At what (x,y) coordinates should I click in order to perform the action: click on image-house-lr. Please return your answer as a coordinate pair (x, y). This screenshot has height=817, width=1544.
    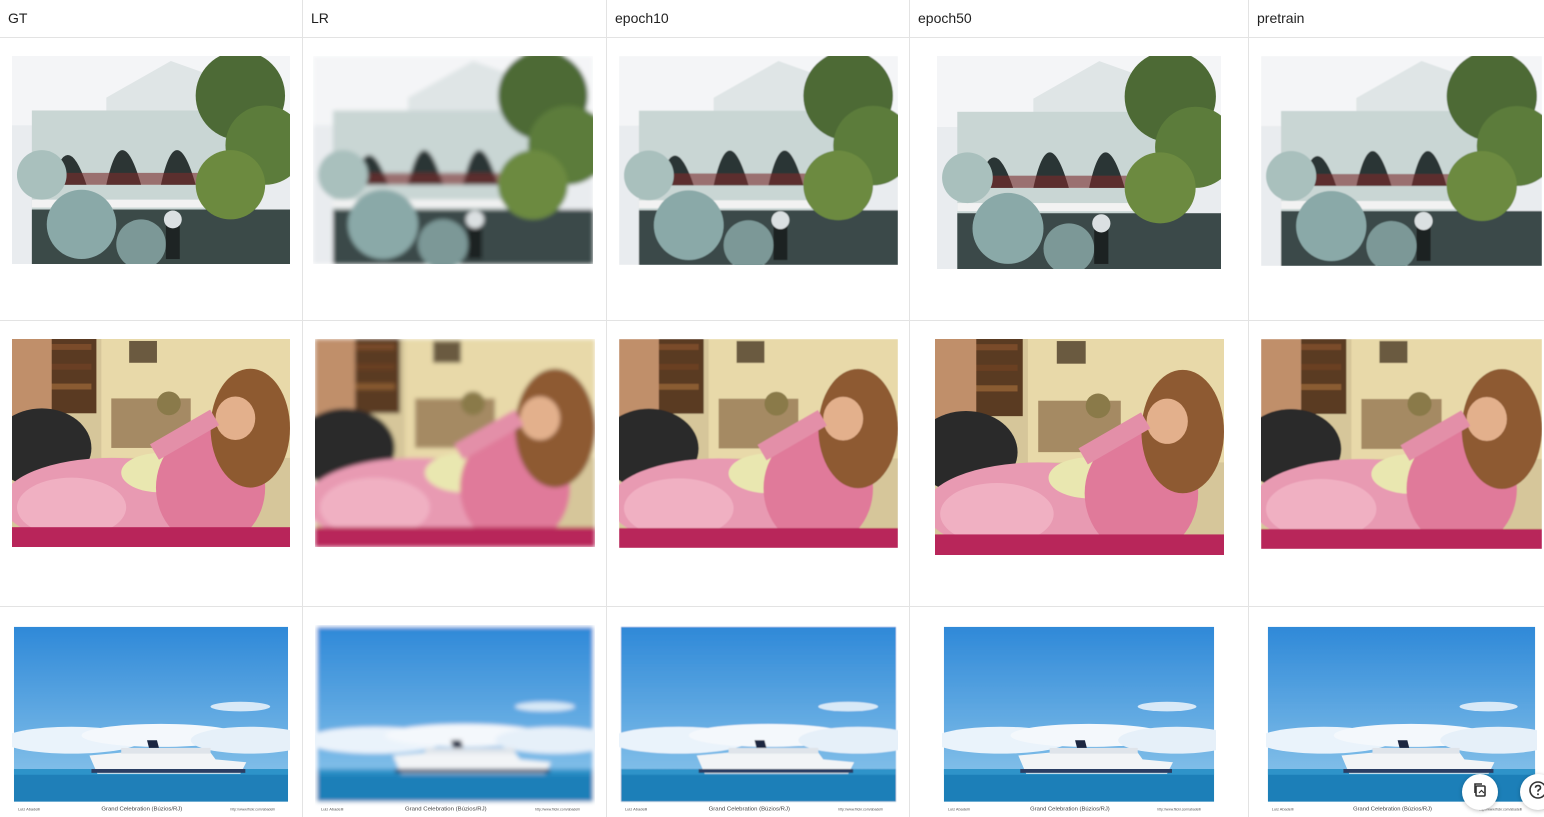
    Looking at the image, I should click on (453, 160).